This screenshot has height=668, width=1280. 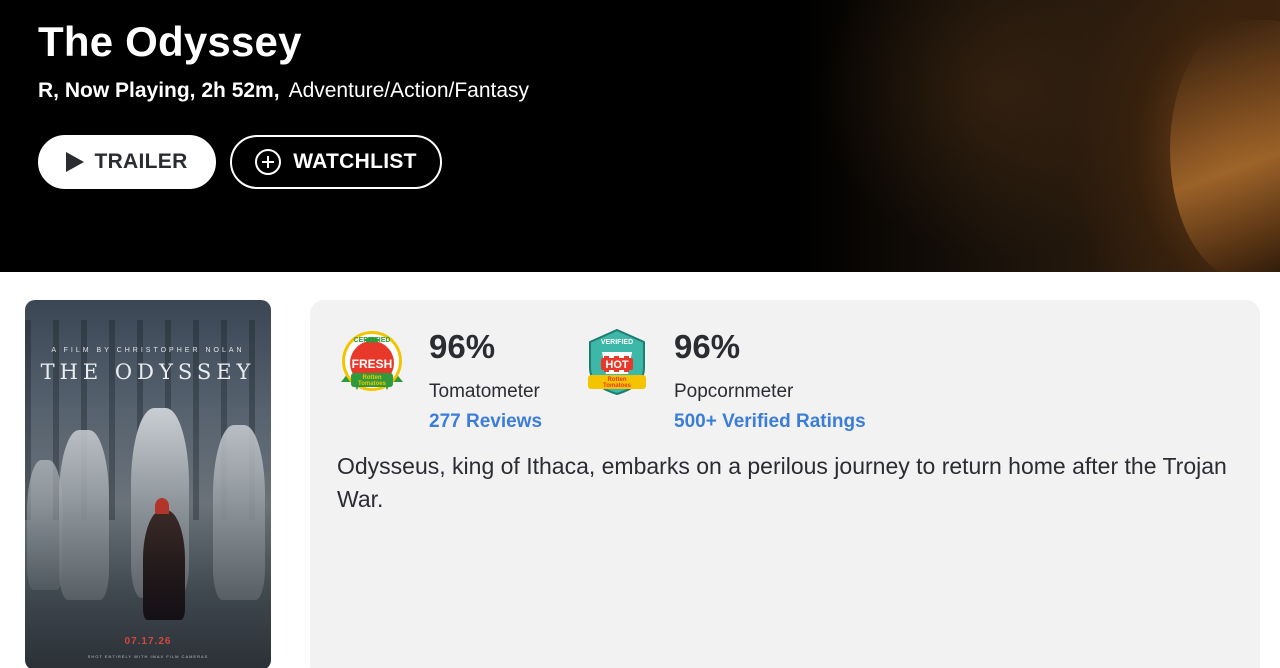 What do you see at coordinates (617, 365) in the screenshot?
I see `badge-hot-text: HOT` at bounding box center [617, 365].